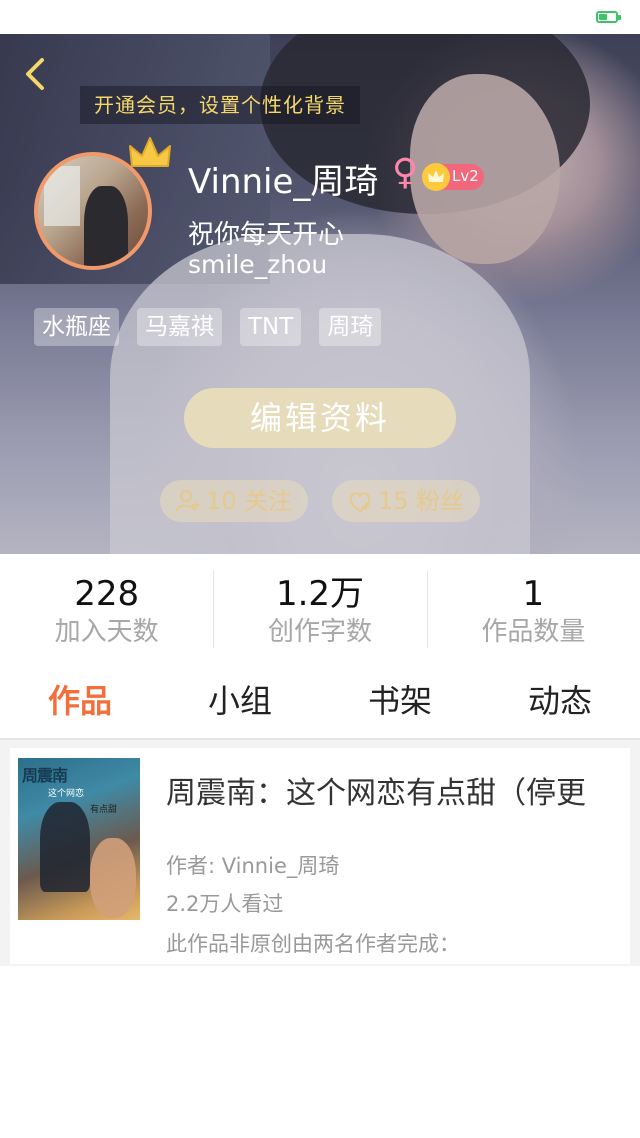  Describe the element at coordinates (350, 327) in the screenshot. I see `tag-item: 周琦` at that location.